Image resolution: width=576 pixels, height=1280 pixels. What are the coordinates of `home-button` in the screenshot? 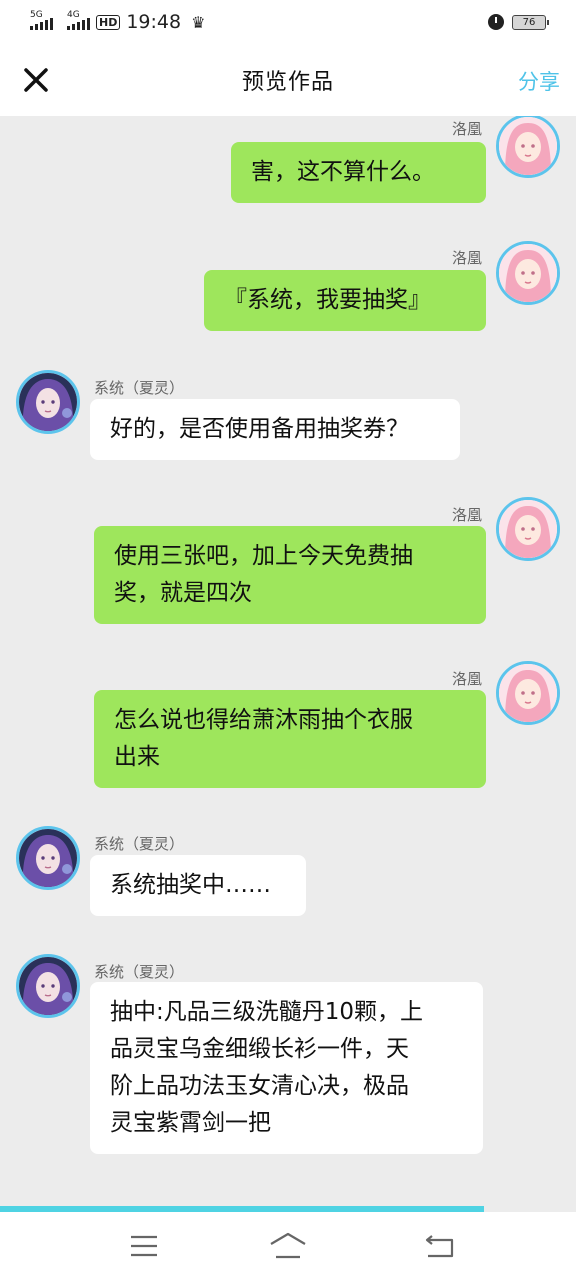 It's located at (288, 1246).